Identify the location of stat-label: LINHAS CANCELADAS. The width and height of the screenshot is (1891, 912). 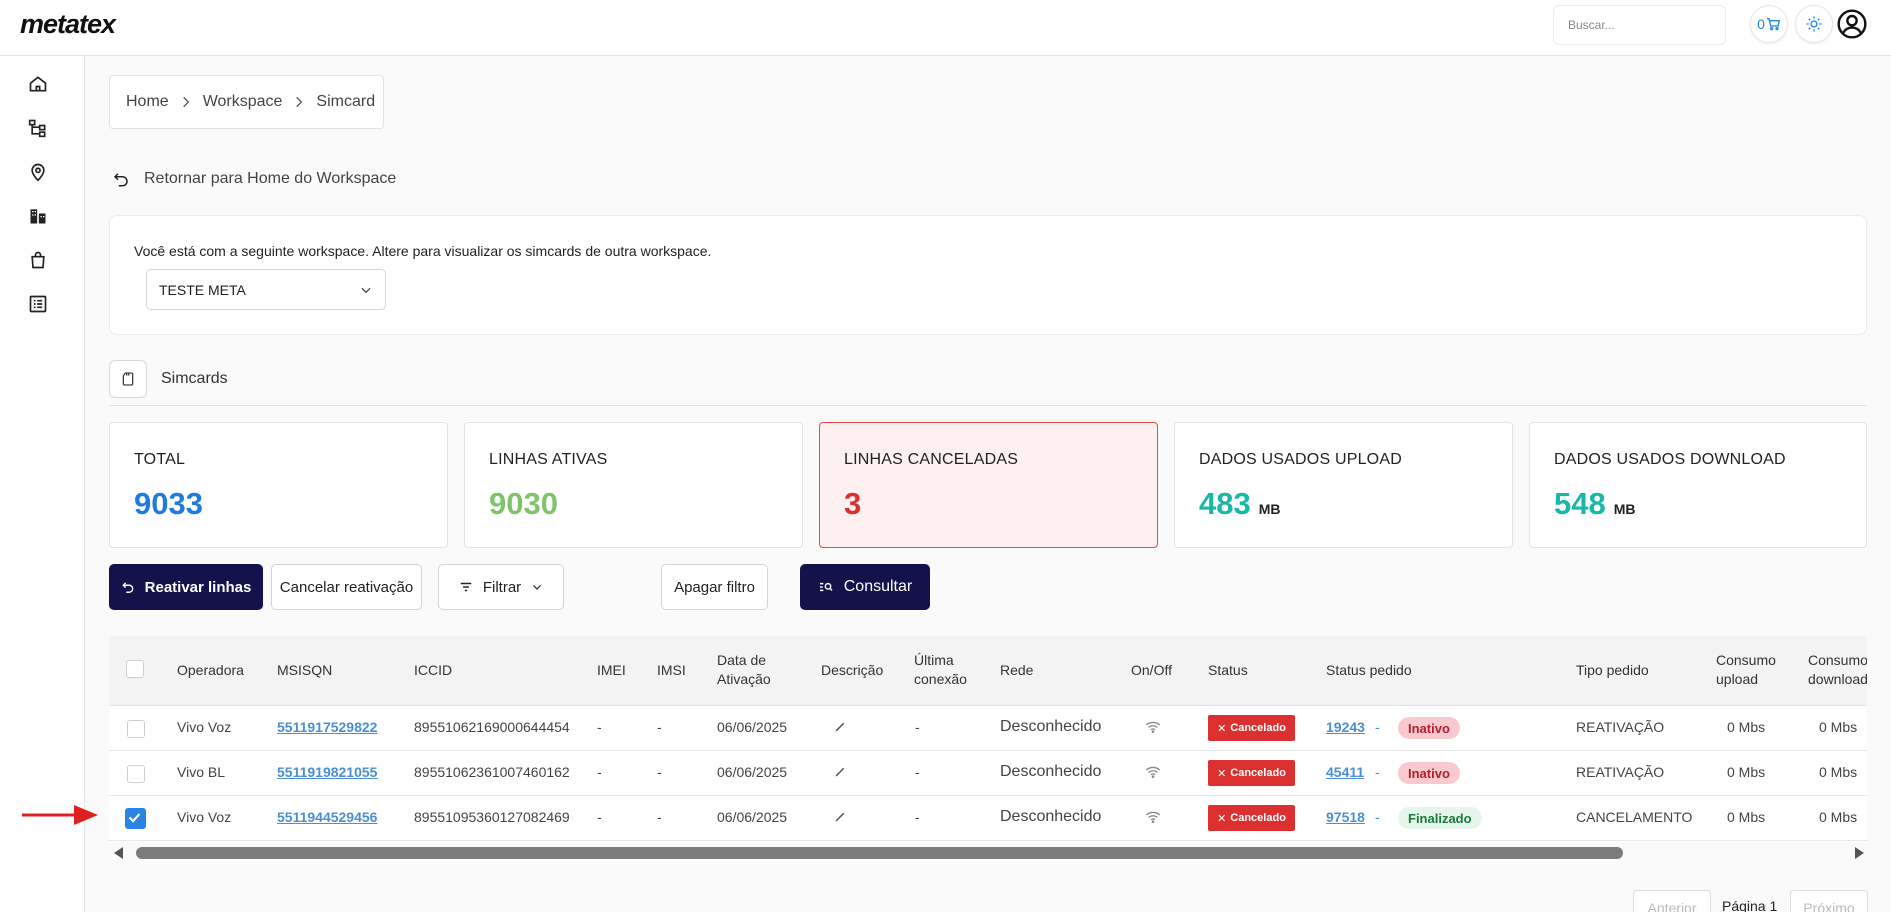
(931, 459).